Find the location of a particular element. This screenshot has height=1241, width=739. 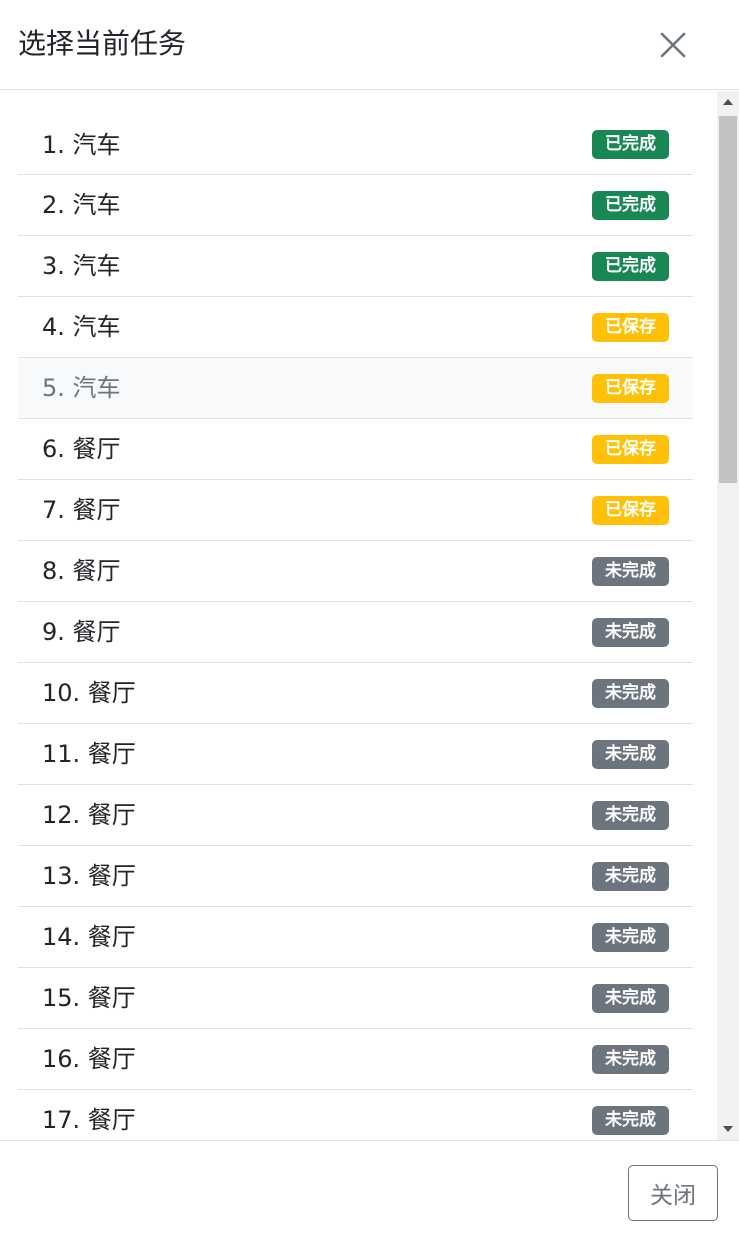

task-label: 13. 餐厅 is located at coordinates (89, 876).